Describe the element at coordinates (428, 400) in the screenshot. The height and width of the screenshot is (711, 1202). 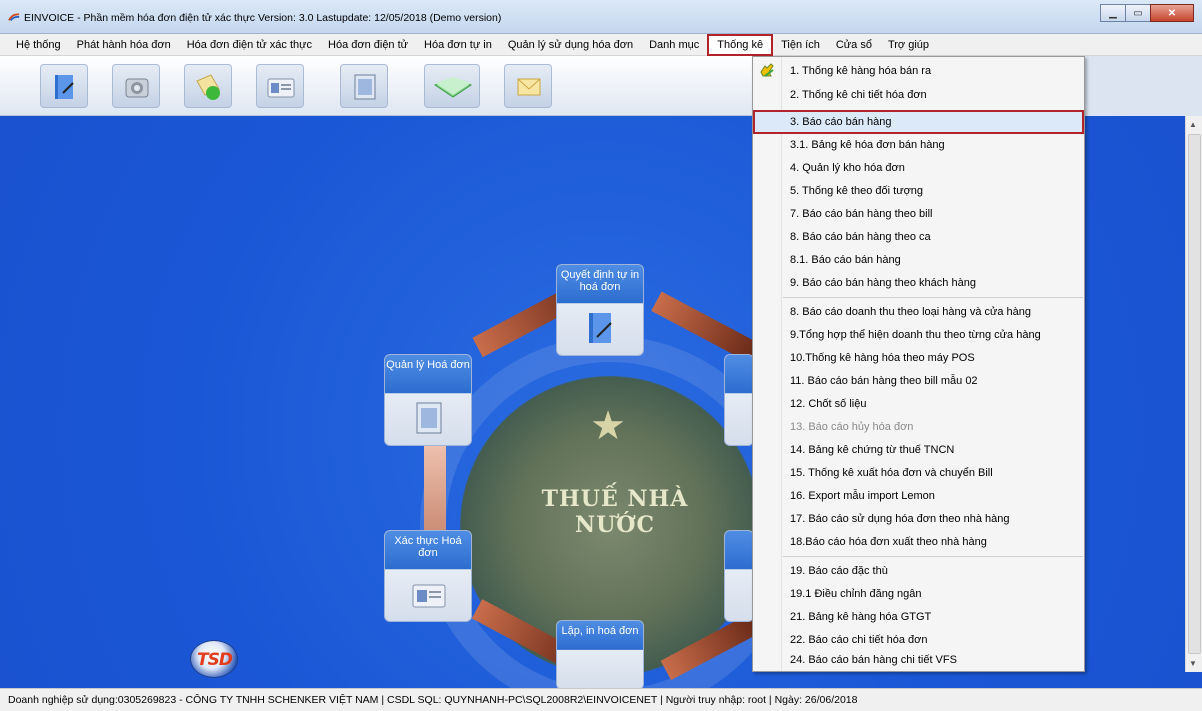
I see `node-manage: Quản lý Hoá đơn` at that location.